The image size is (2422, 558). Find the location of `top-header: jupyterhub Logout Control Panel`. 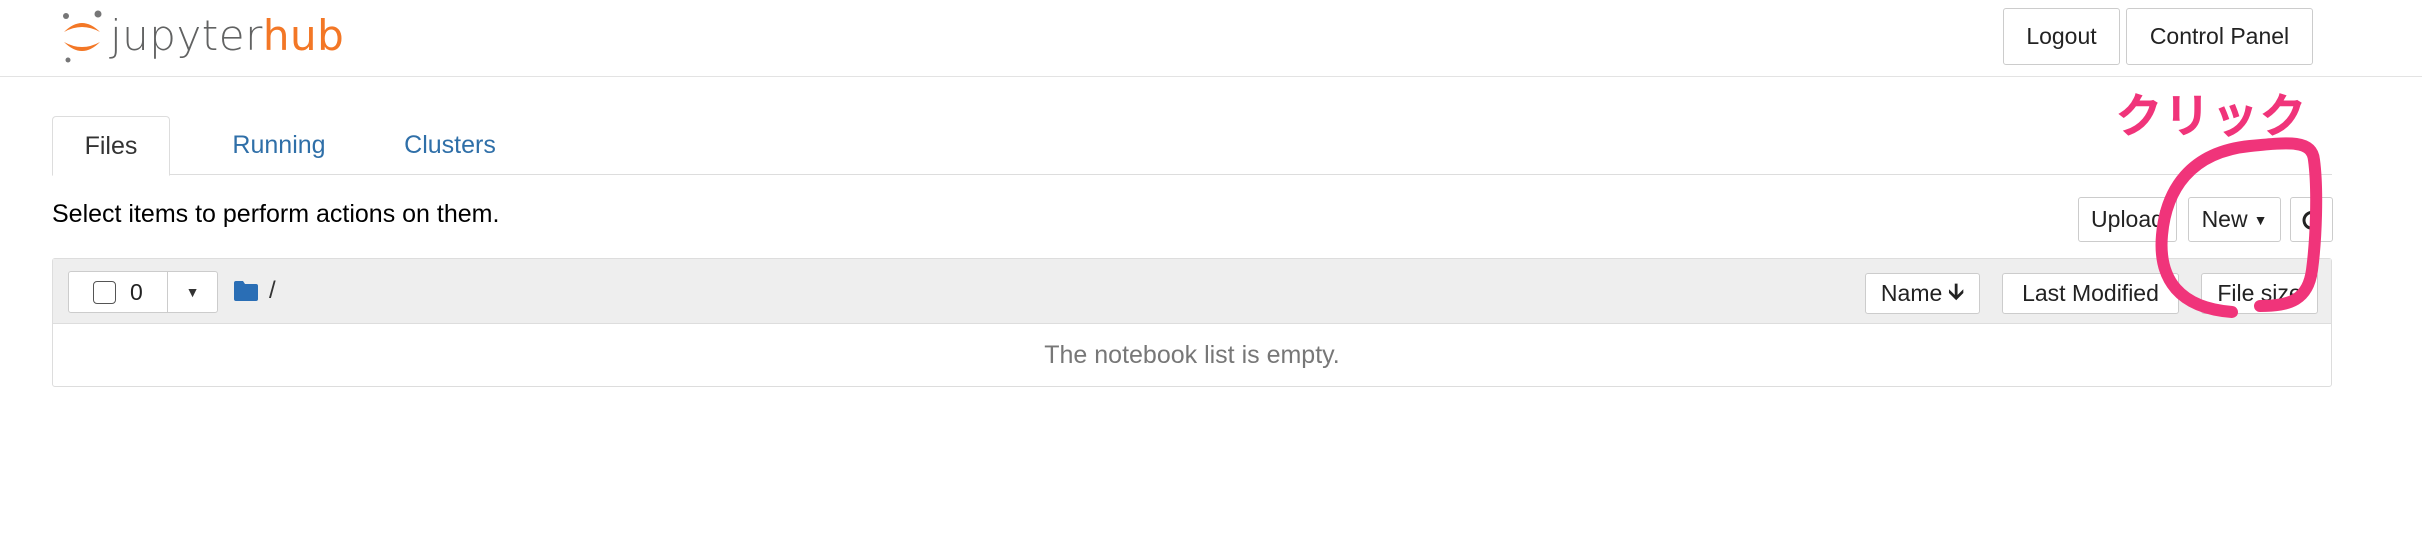

top-header: jupyterhub Logout Control Panel is located at coordinates (1211, 38).